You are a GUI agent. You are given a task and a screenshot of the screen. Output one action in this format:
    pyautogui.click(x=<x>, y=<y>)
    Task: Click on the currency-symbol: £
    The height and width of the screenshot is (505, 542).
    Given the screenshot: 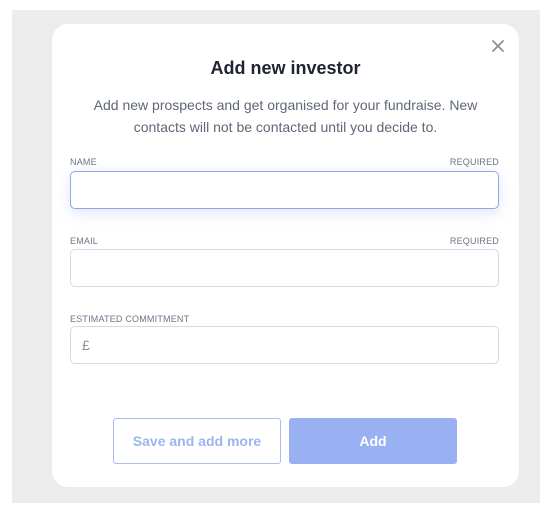 What is the action you would take?
    pyautogui.click(x=86, y=345)
    